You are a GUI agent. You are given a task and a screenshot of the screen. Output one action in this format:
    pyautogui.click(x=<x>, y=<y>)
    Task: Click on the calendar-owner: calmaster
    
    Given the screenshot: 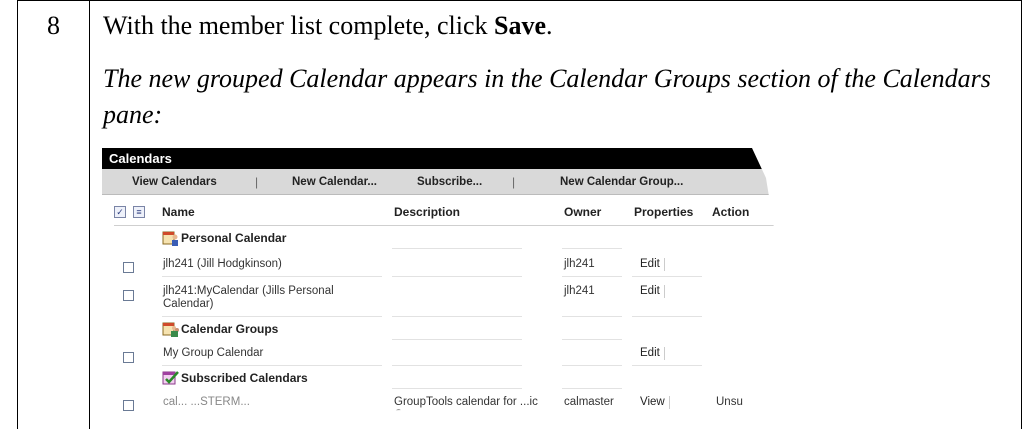 What is the action you would take?
    pyautogui.click(x=589, y=402)
    